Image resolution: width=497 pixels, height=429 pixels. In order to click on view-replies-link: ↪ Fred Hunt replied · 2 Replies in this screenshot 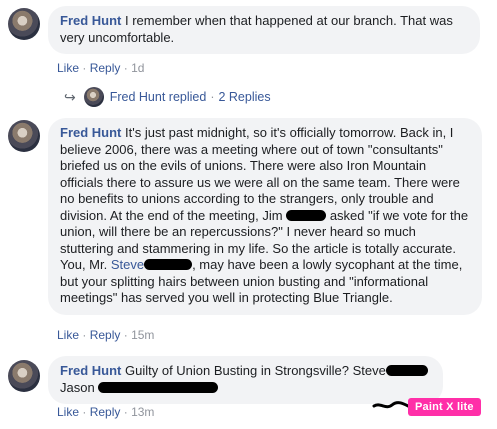, I will do `click(167, 97)`.